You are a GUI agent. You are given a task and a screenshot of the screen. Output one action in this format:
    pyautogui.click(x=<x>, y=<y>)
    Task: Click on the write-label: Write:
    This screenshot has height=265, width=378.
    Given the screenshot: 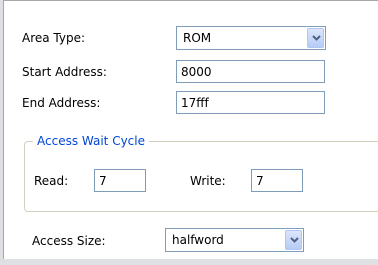 What is the action you would take?
    pyautogui.click(x=208, y=181)
    